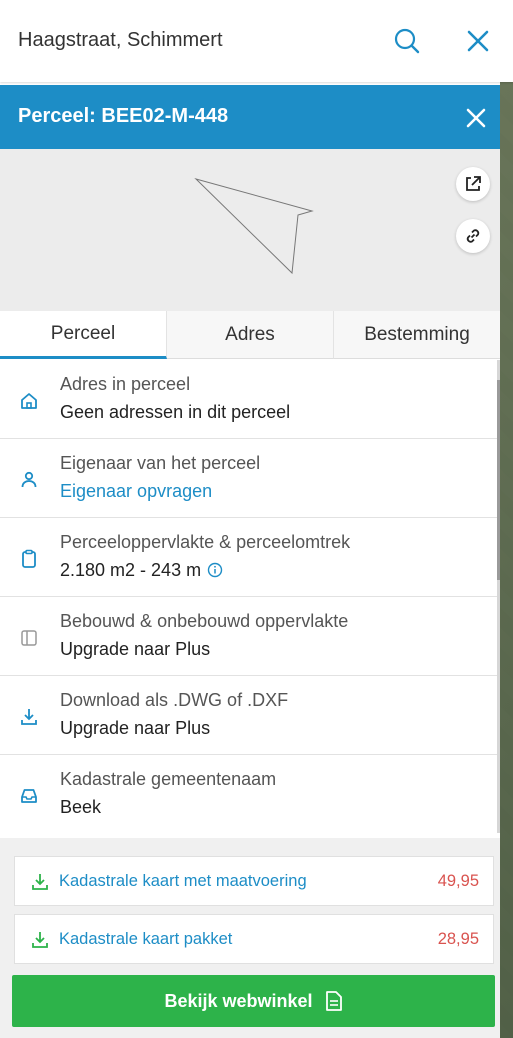  Describe the element at coordinates (29, 638) in the screenshot. I see `panel-icon` at that location.